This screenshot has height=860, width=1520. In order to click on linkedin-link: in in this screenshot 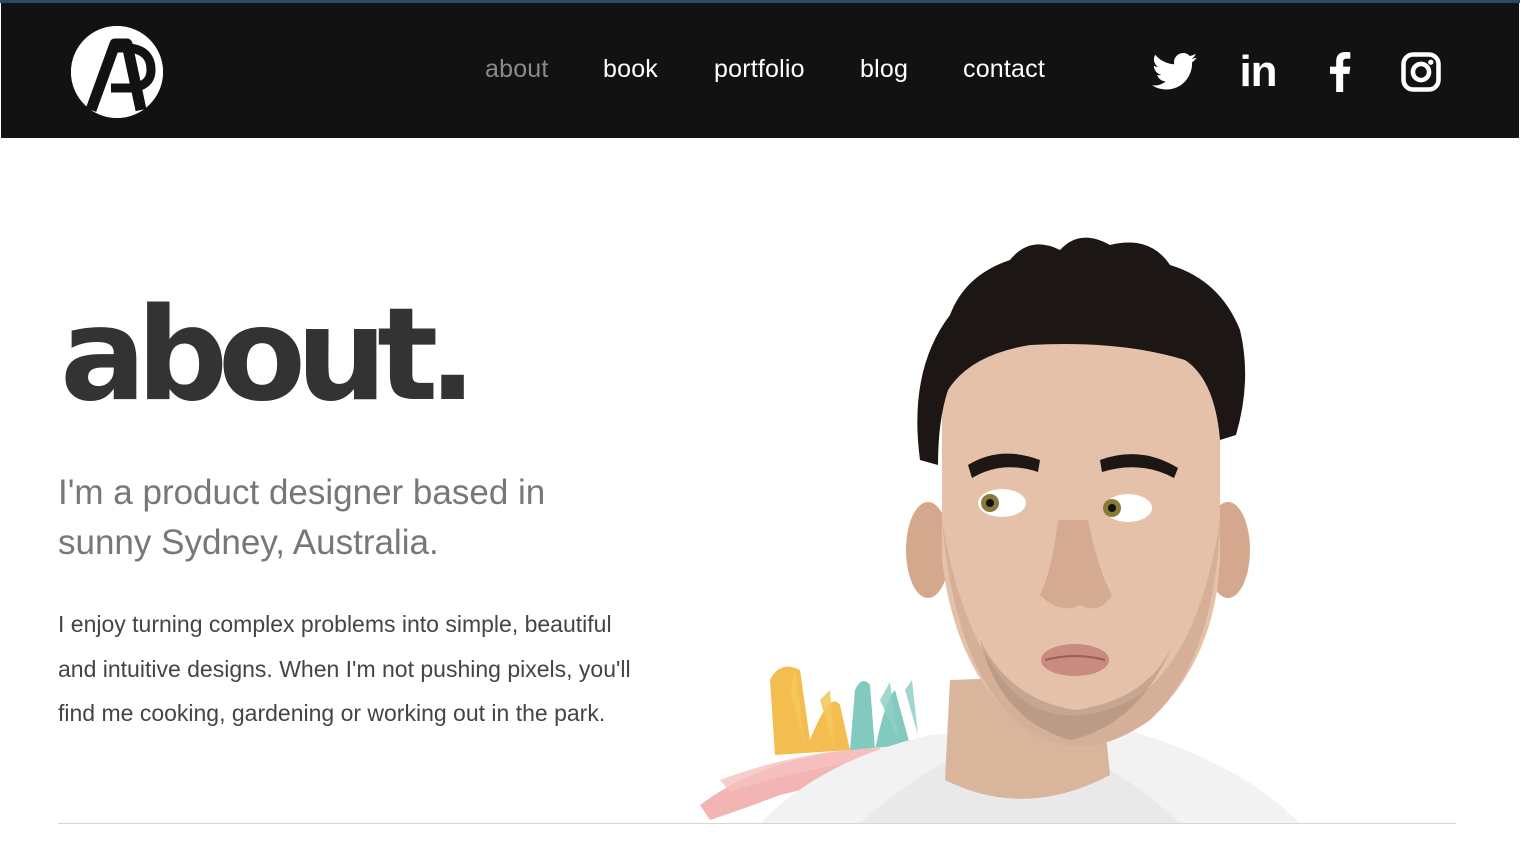, I will do `click(1258, 72)`.